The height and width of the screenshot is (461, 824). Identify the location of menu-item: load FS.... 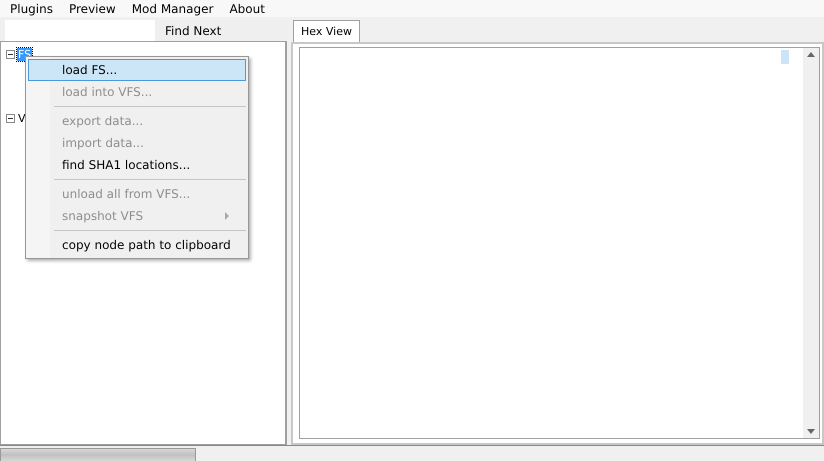
(137, 70).